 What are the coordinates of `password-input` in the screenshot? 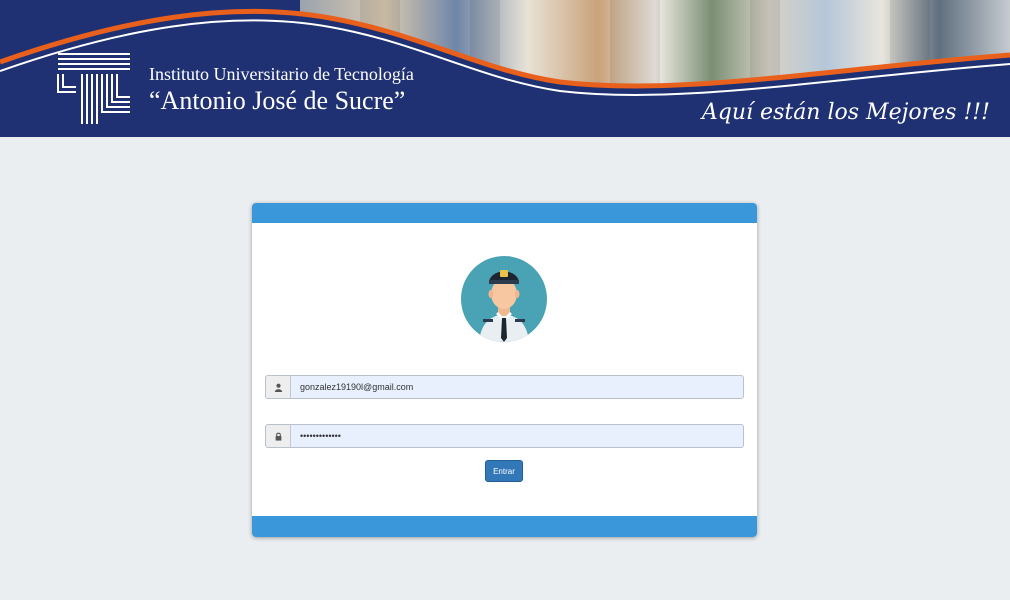 It's located at (515, 436).